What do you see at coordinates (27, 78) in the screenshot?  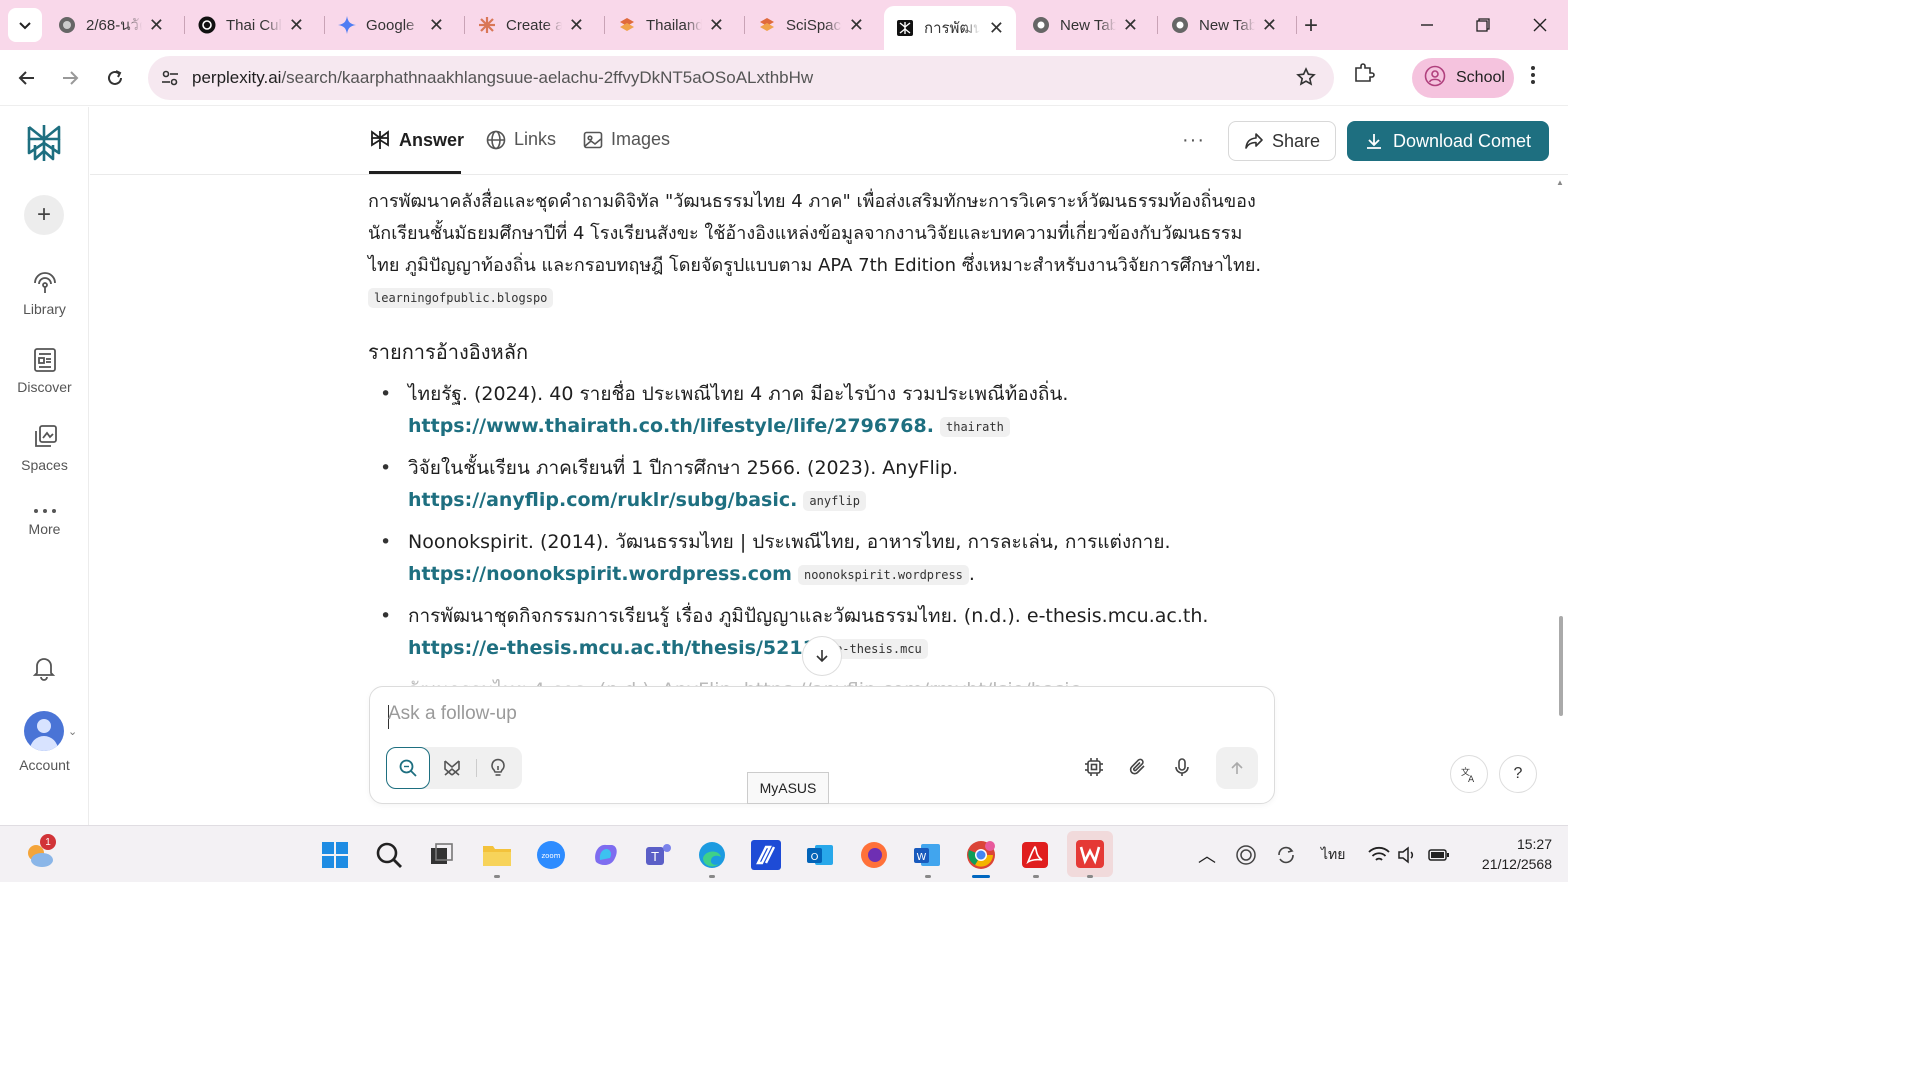 I see `back-arrow-icon` at bounding box center [27, 78].